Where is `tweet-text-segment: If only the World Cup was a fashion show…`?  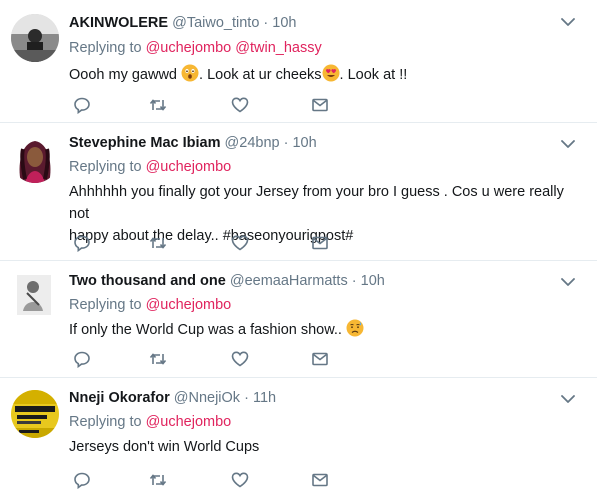
tweet-text-segment: If only the World Cup was a fashion show… is located at coordinates (207, 330).